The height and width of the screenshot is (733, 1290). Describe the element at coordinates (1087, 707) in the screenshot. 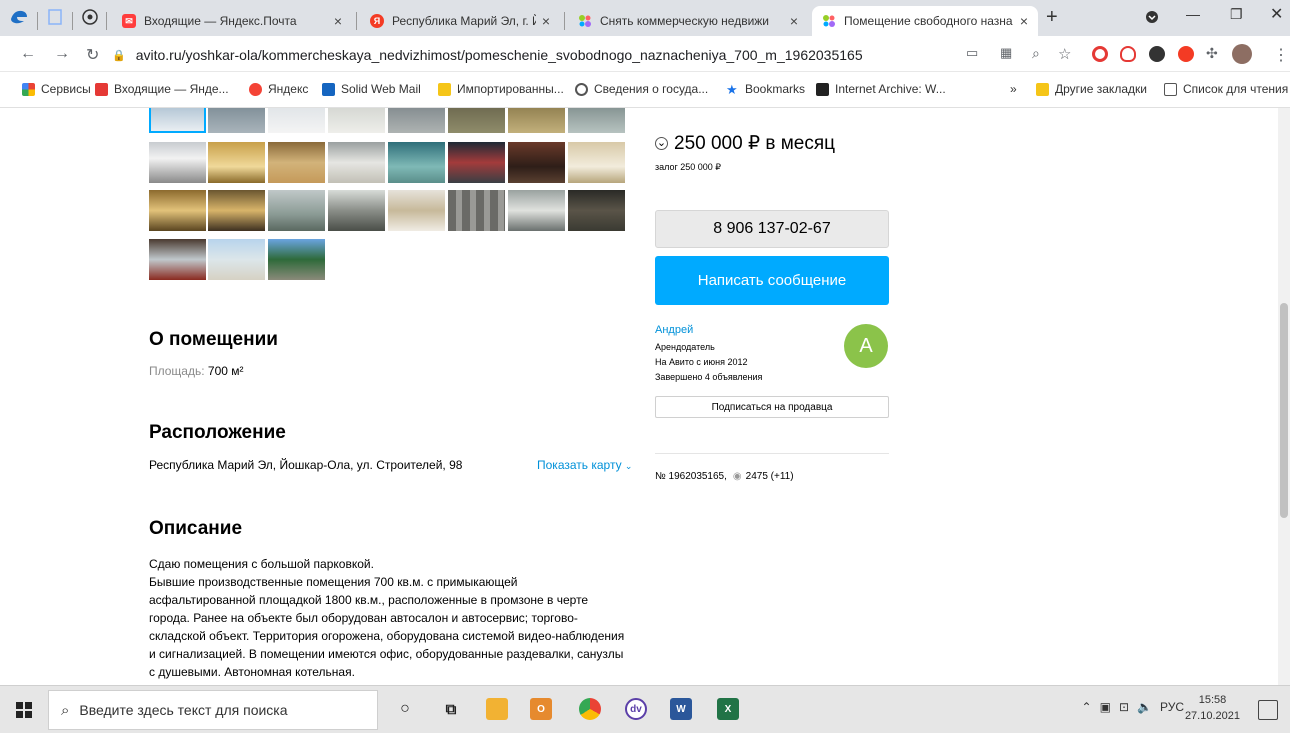

I see `chevron-up-icon: ⌃` at that location.